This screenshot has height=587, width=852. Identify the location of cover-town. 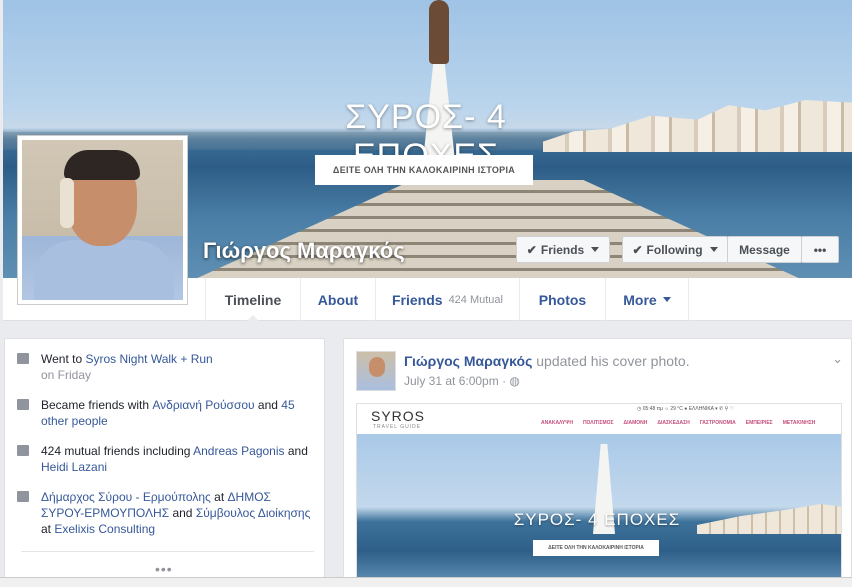
(697, 126).